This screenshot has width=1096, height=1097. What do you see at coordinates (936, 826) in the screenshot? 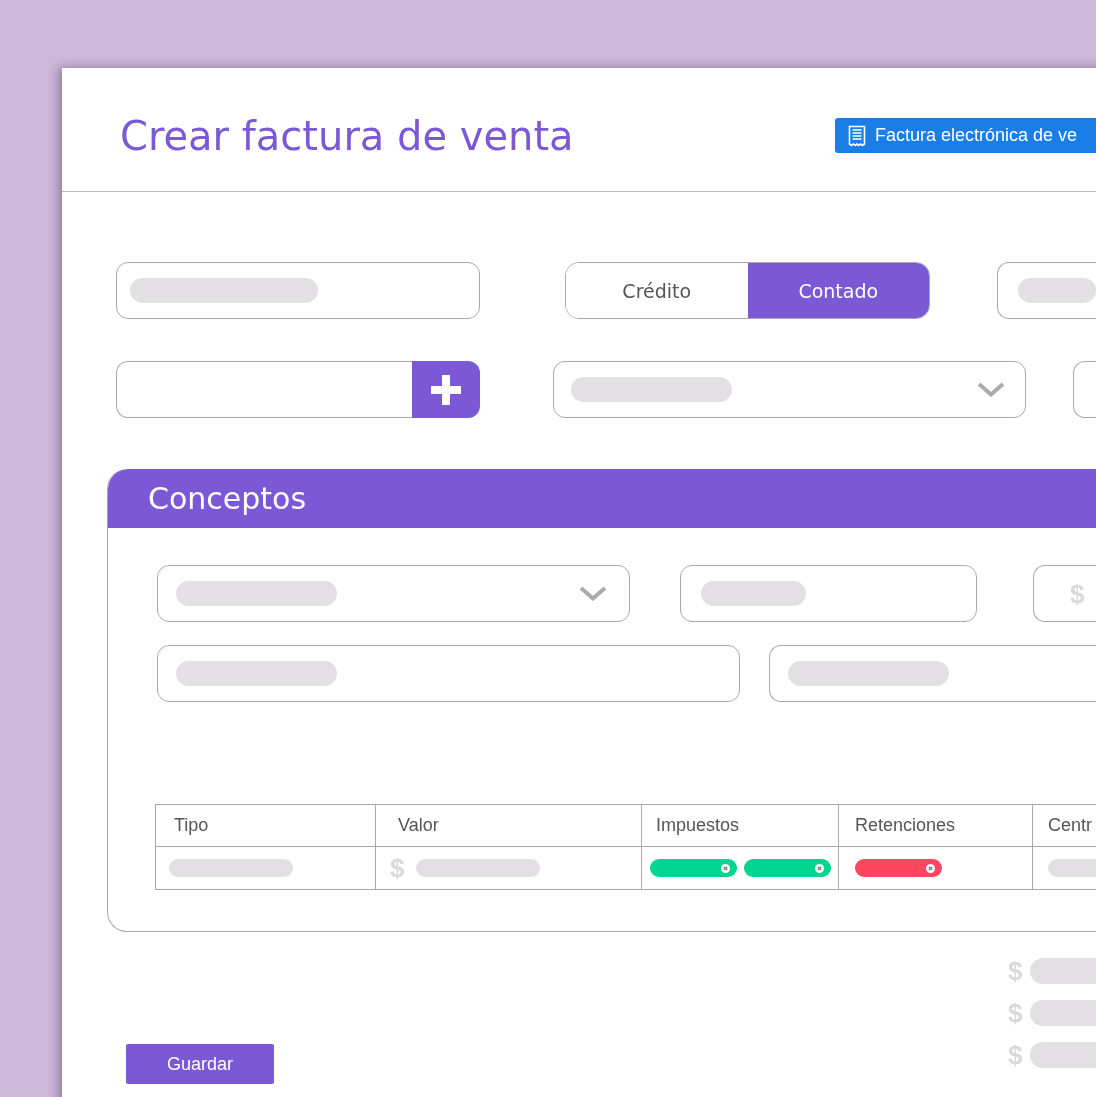
I see `column-header: Retenciones` at bounding box center [936, 826].